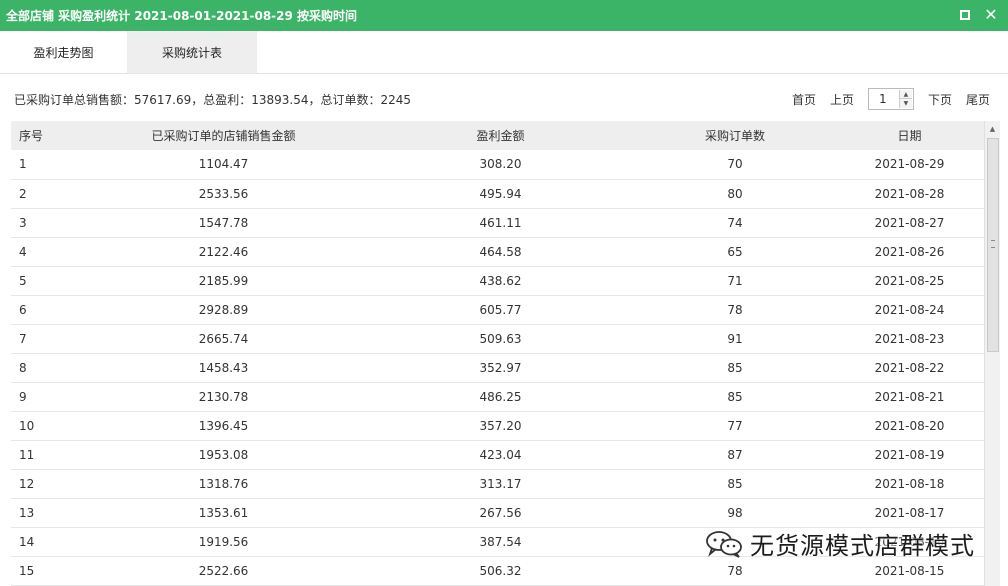  I want to click on maximize-button, so click(965, 15).